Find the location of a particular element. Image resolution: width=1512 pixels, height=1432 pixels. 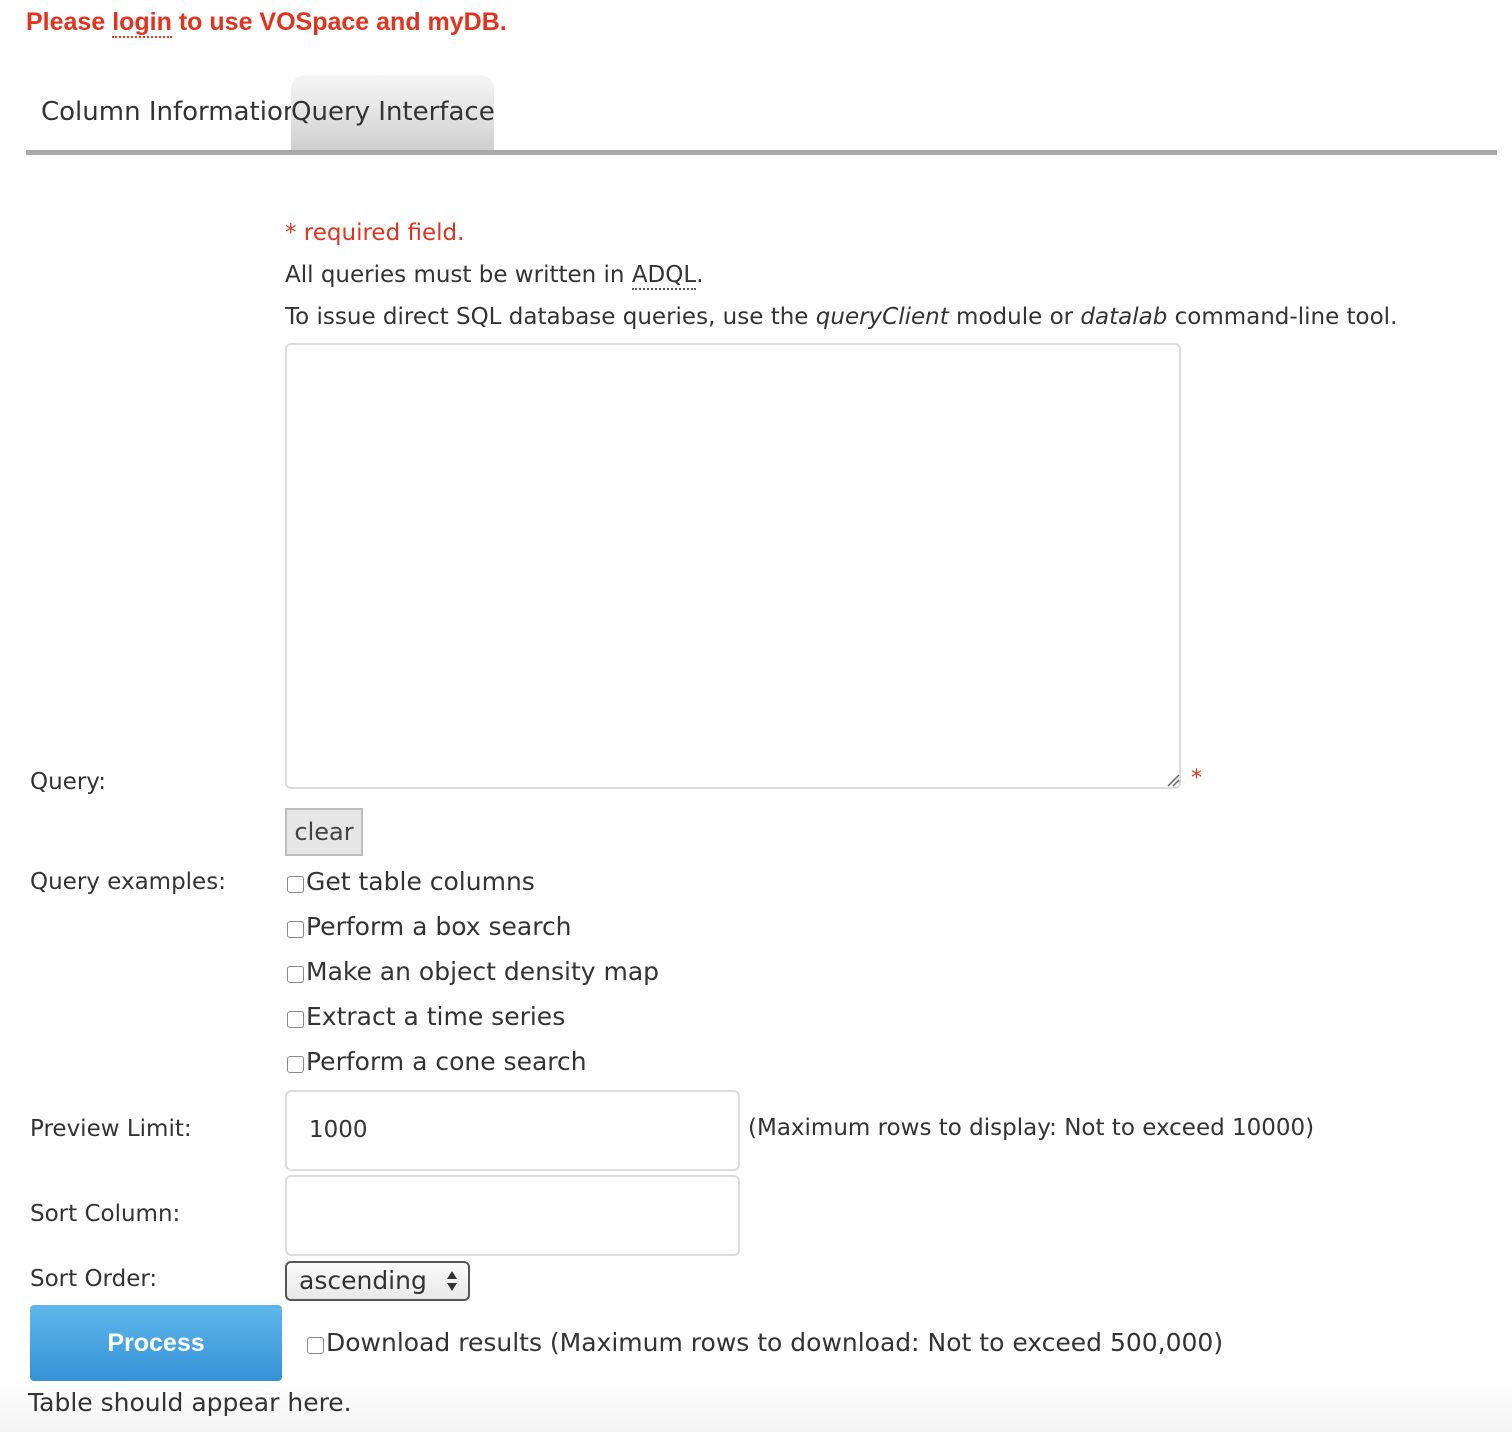

example-time-series: Extract a time series is located at coordinates (426, 1017).